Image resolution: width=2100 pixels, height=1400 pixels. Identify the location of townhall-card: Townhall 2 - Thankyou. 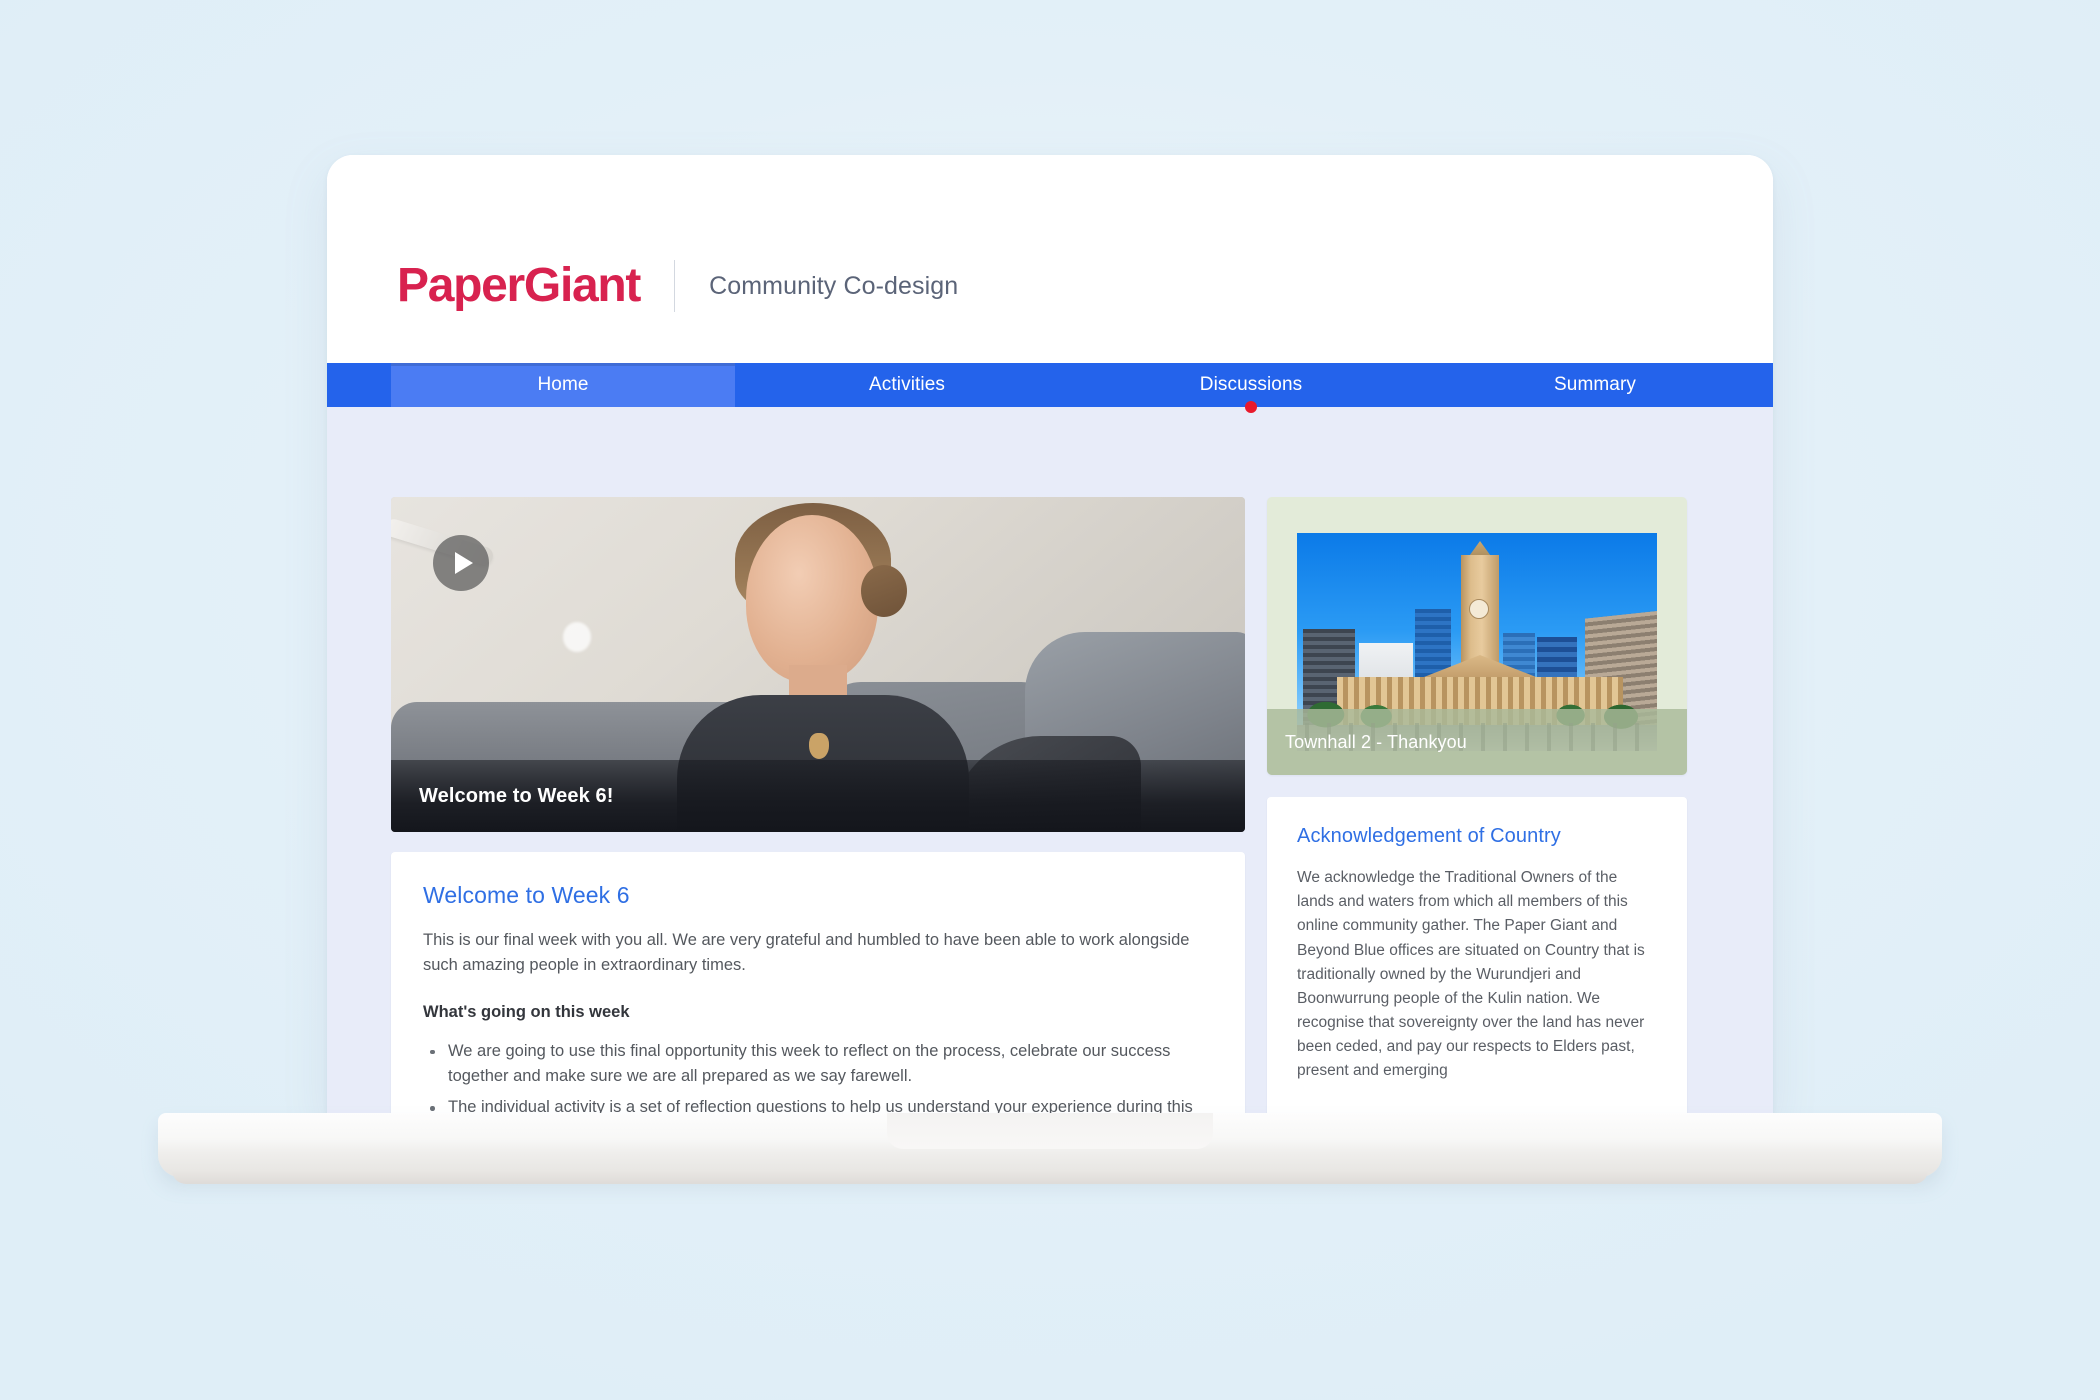
(1477, 636).